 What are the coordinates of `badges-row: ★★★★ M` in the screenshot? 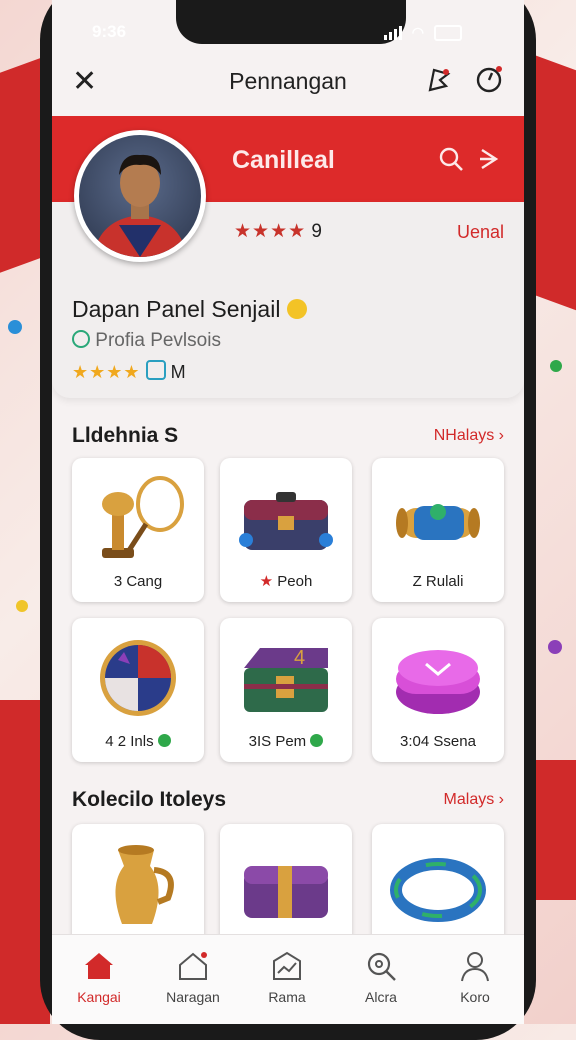 It's located at (129, 371).